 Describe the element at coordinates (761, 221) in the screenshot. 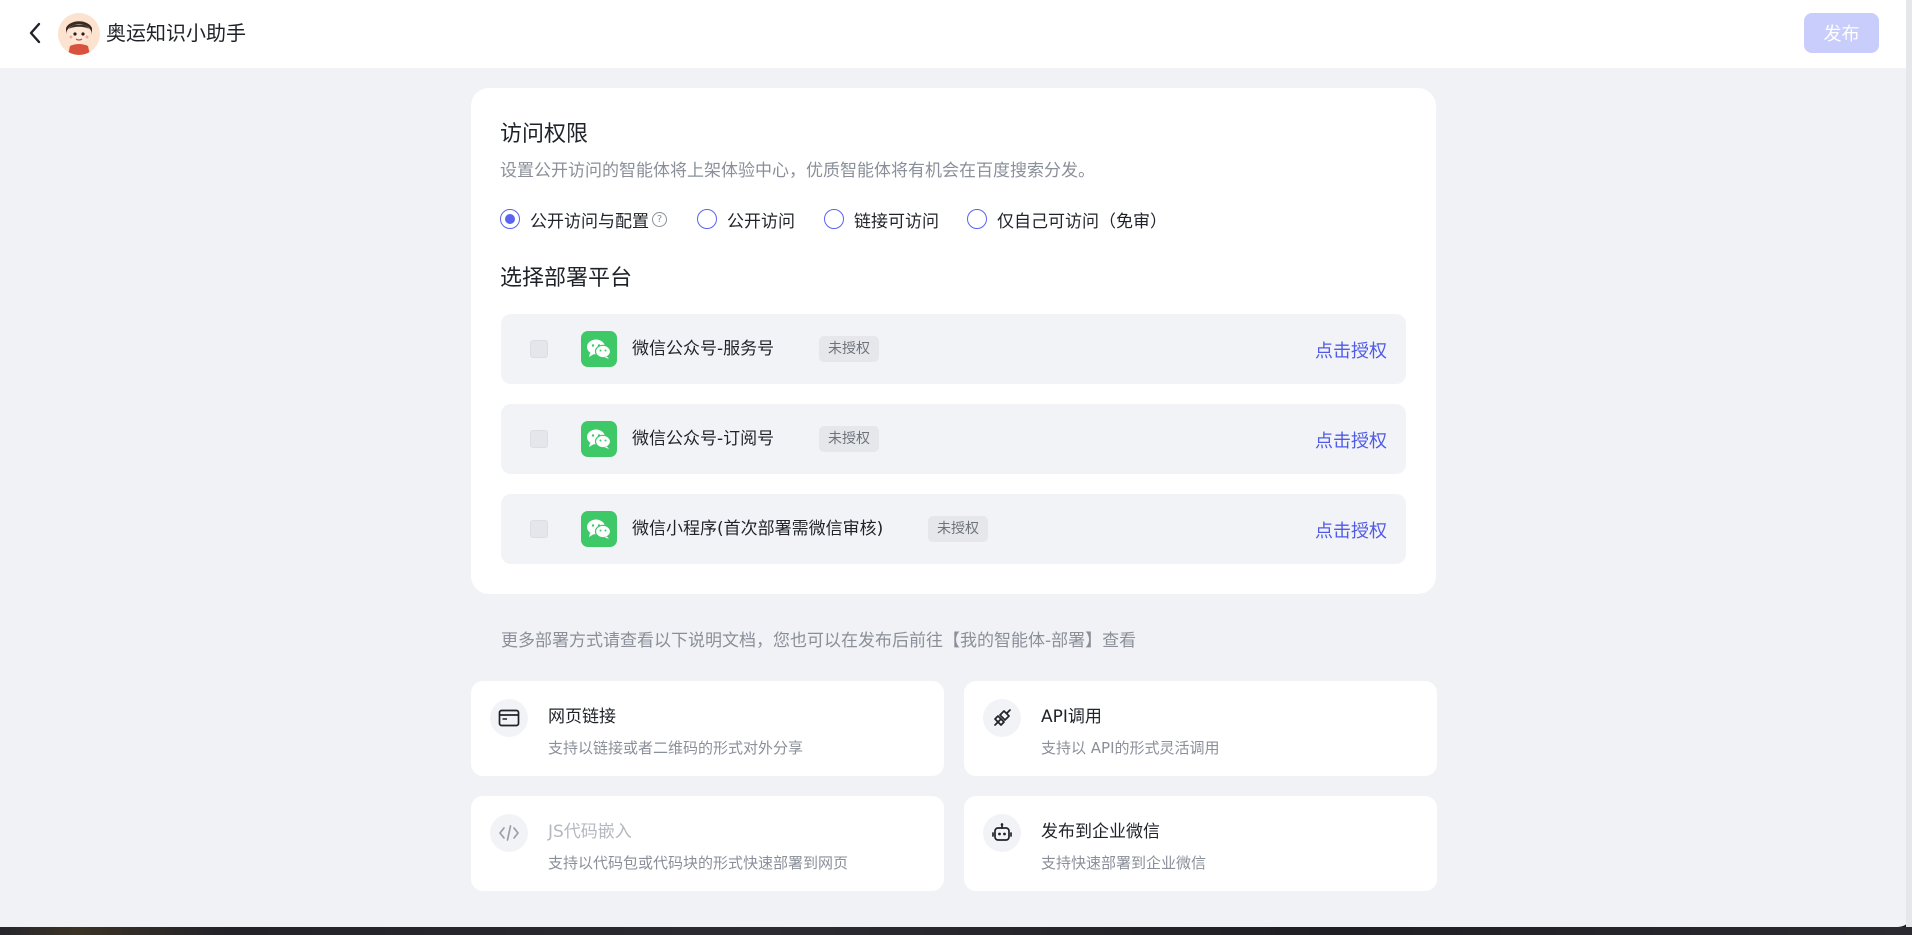

I see `radio-label: 公开访问` at that location.